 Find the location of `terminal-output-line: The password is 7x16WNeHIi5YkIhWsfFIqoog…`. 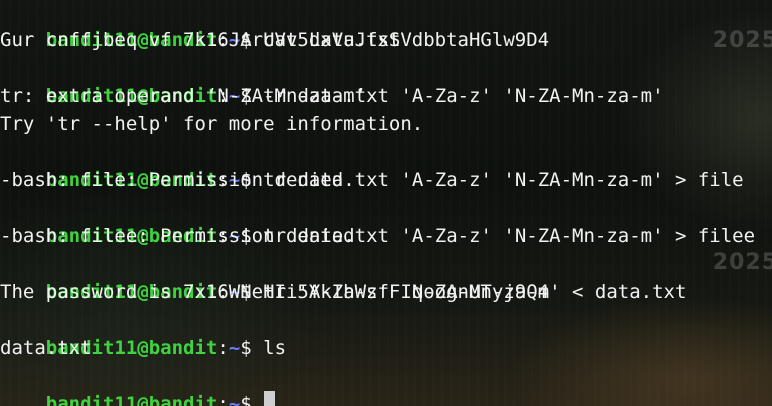

terminal-output-line: The password is 7x16WNeHIi5YkIhWsfFIqoog… is located at coordinates (275, 292).